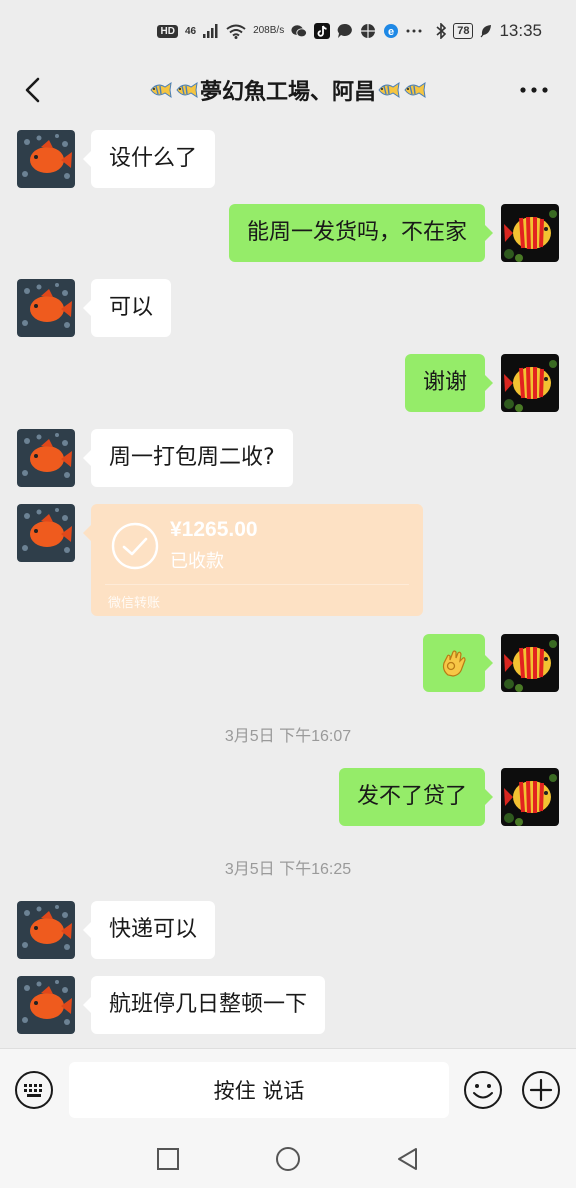 This screenshot has height=1188, width=576. Describe the element at coordinates (127, 308) in the screenshot. I see `incoming-message: 可以` at that location.